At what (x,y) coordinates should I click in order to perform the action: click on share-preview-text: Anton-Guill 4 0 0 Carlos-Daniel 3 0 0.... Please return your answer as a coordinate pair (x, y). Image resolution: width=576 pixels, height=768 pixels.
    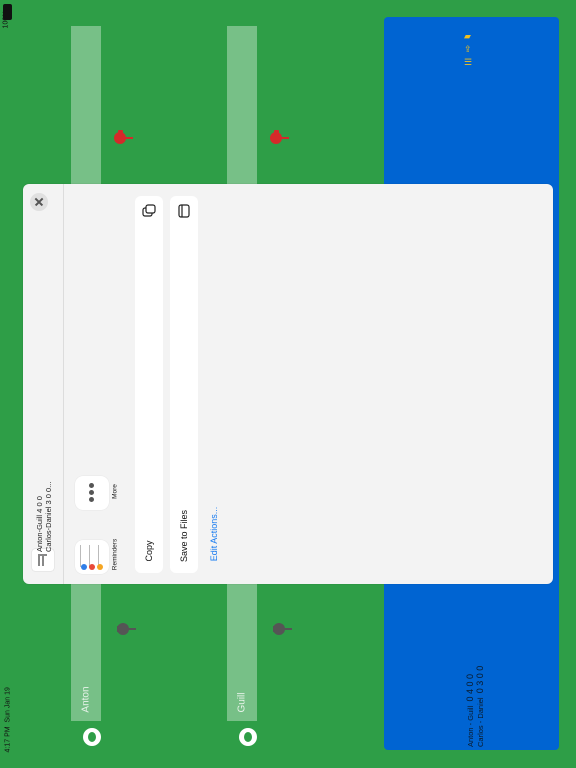
    Looking at the image, I should click on (44, 516).